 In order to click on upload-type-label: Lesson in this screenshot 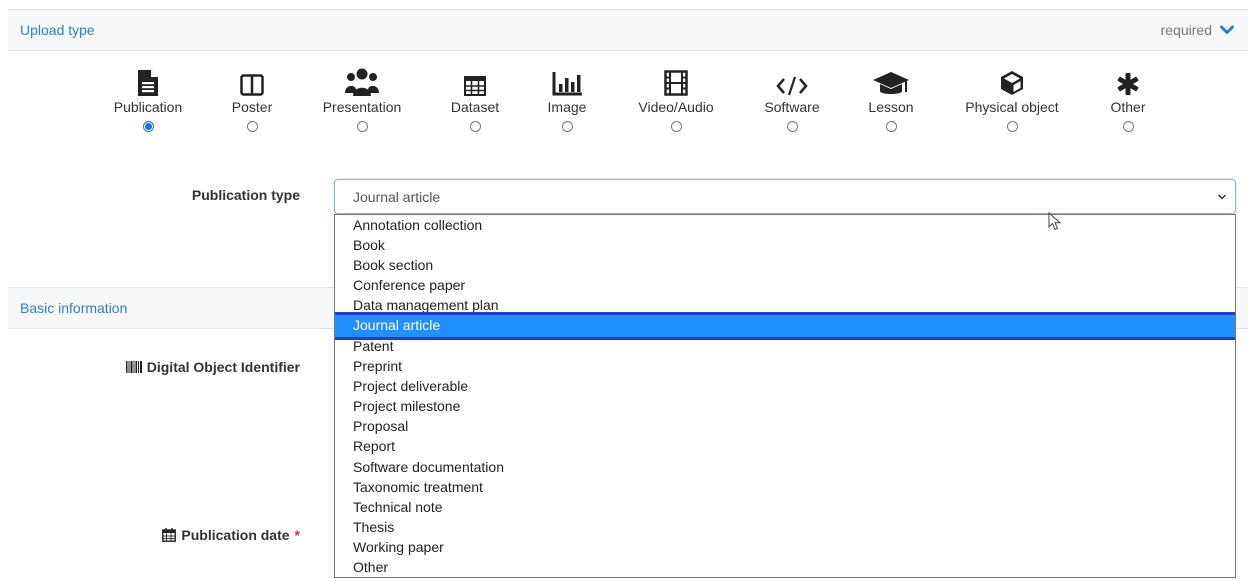, I will do `click(891, 107)`.